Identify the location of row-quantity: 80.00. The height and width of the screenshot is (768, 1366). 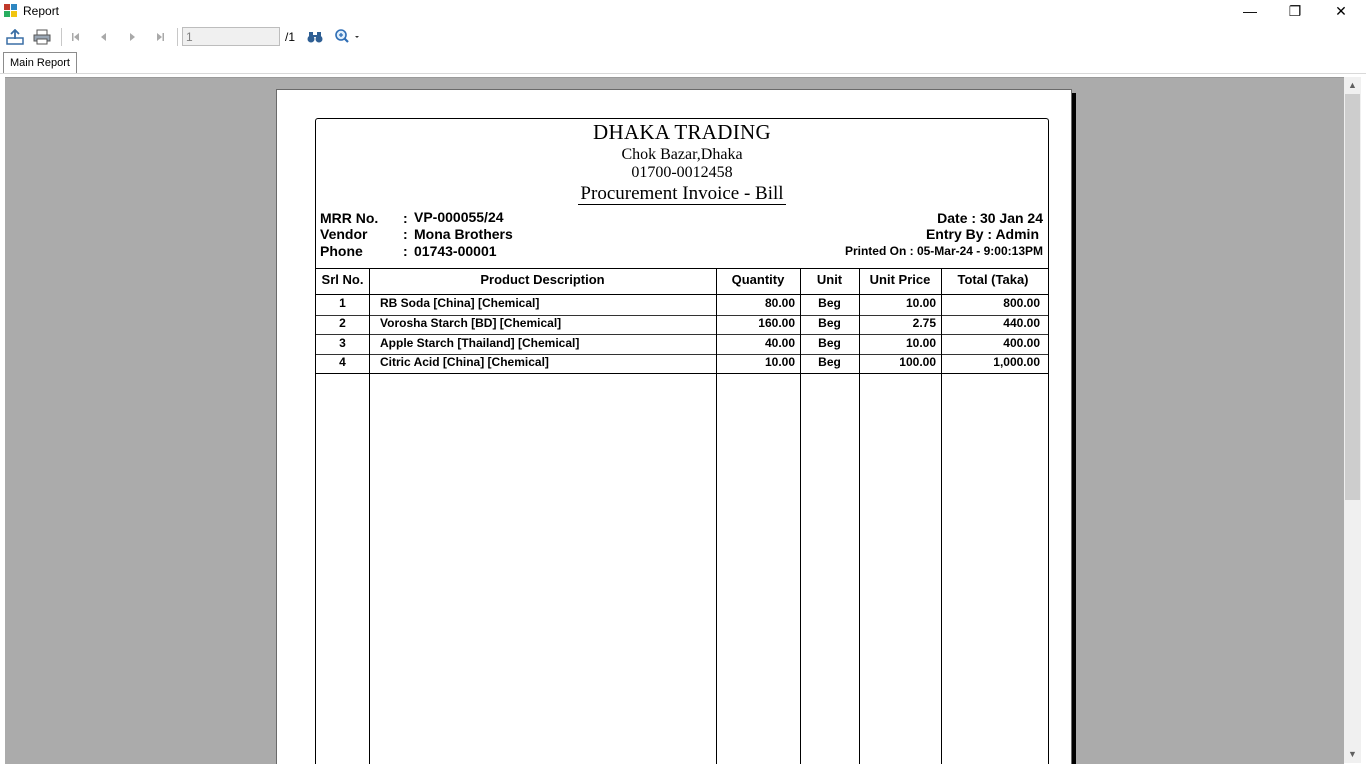
(779, 303).